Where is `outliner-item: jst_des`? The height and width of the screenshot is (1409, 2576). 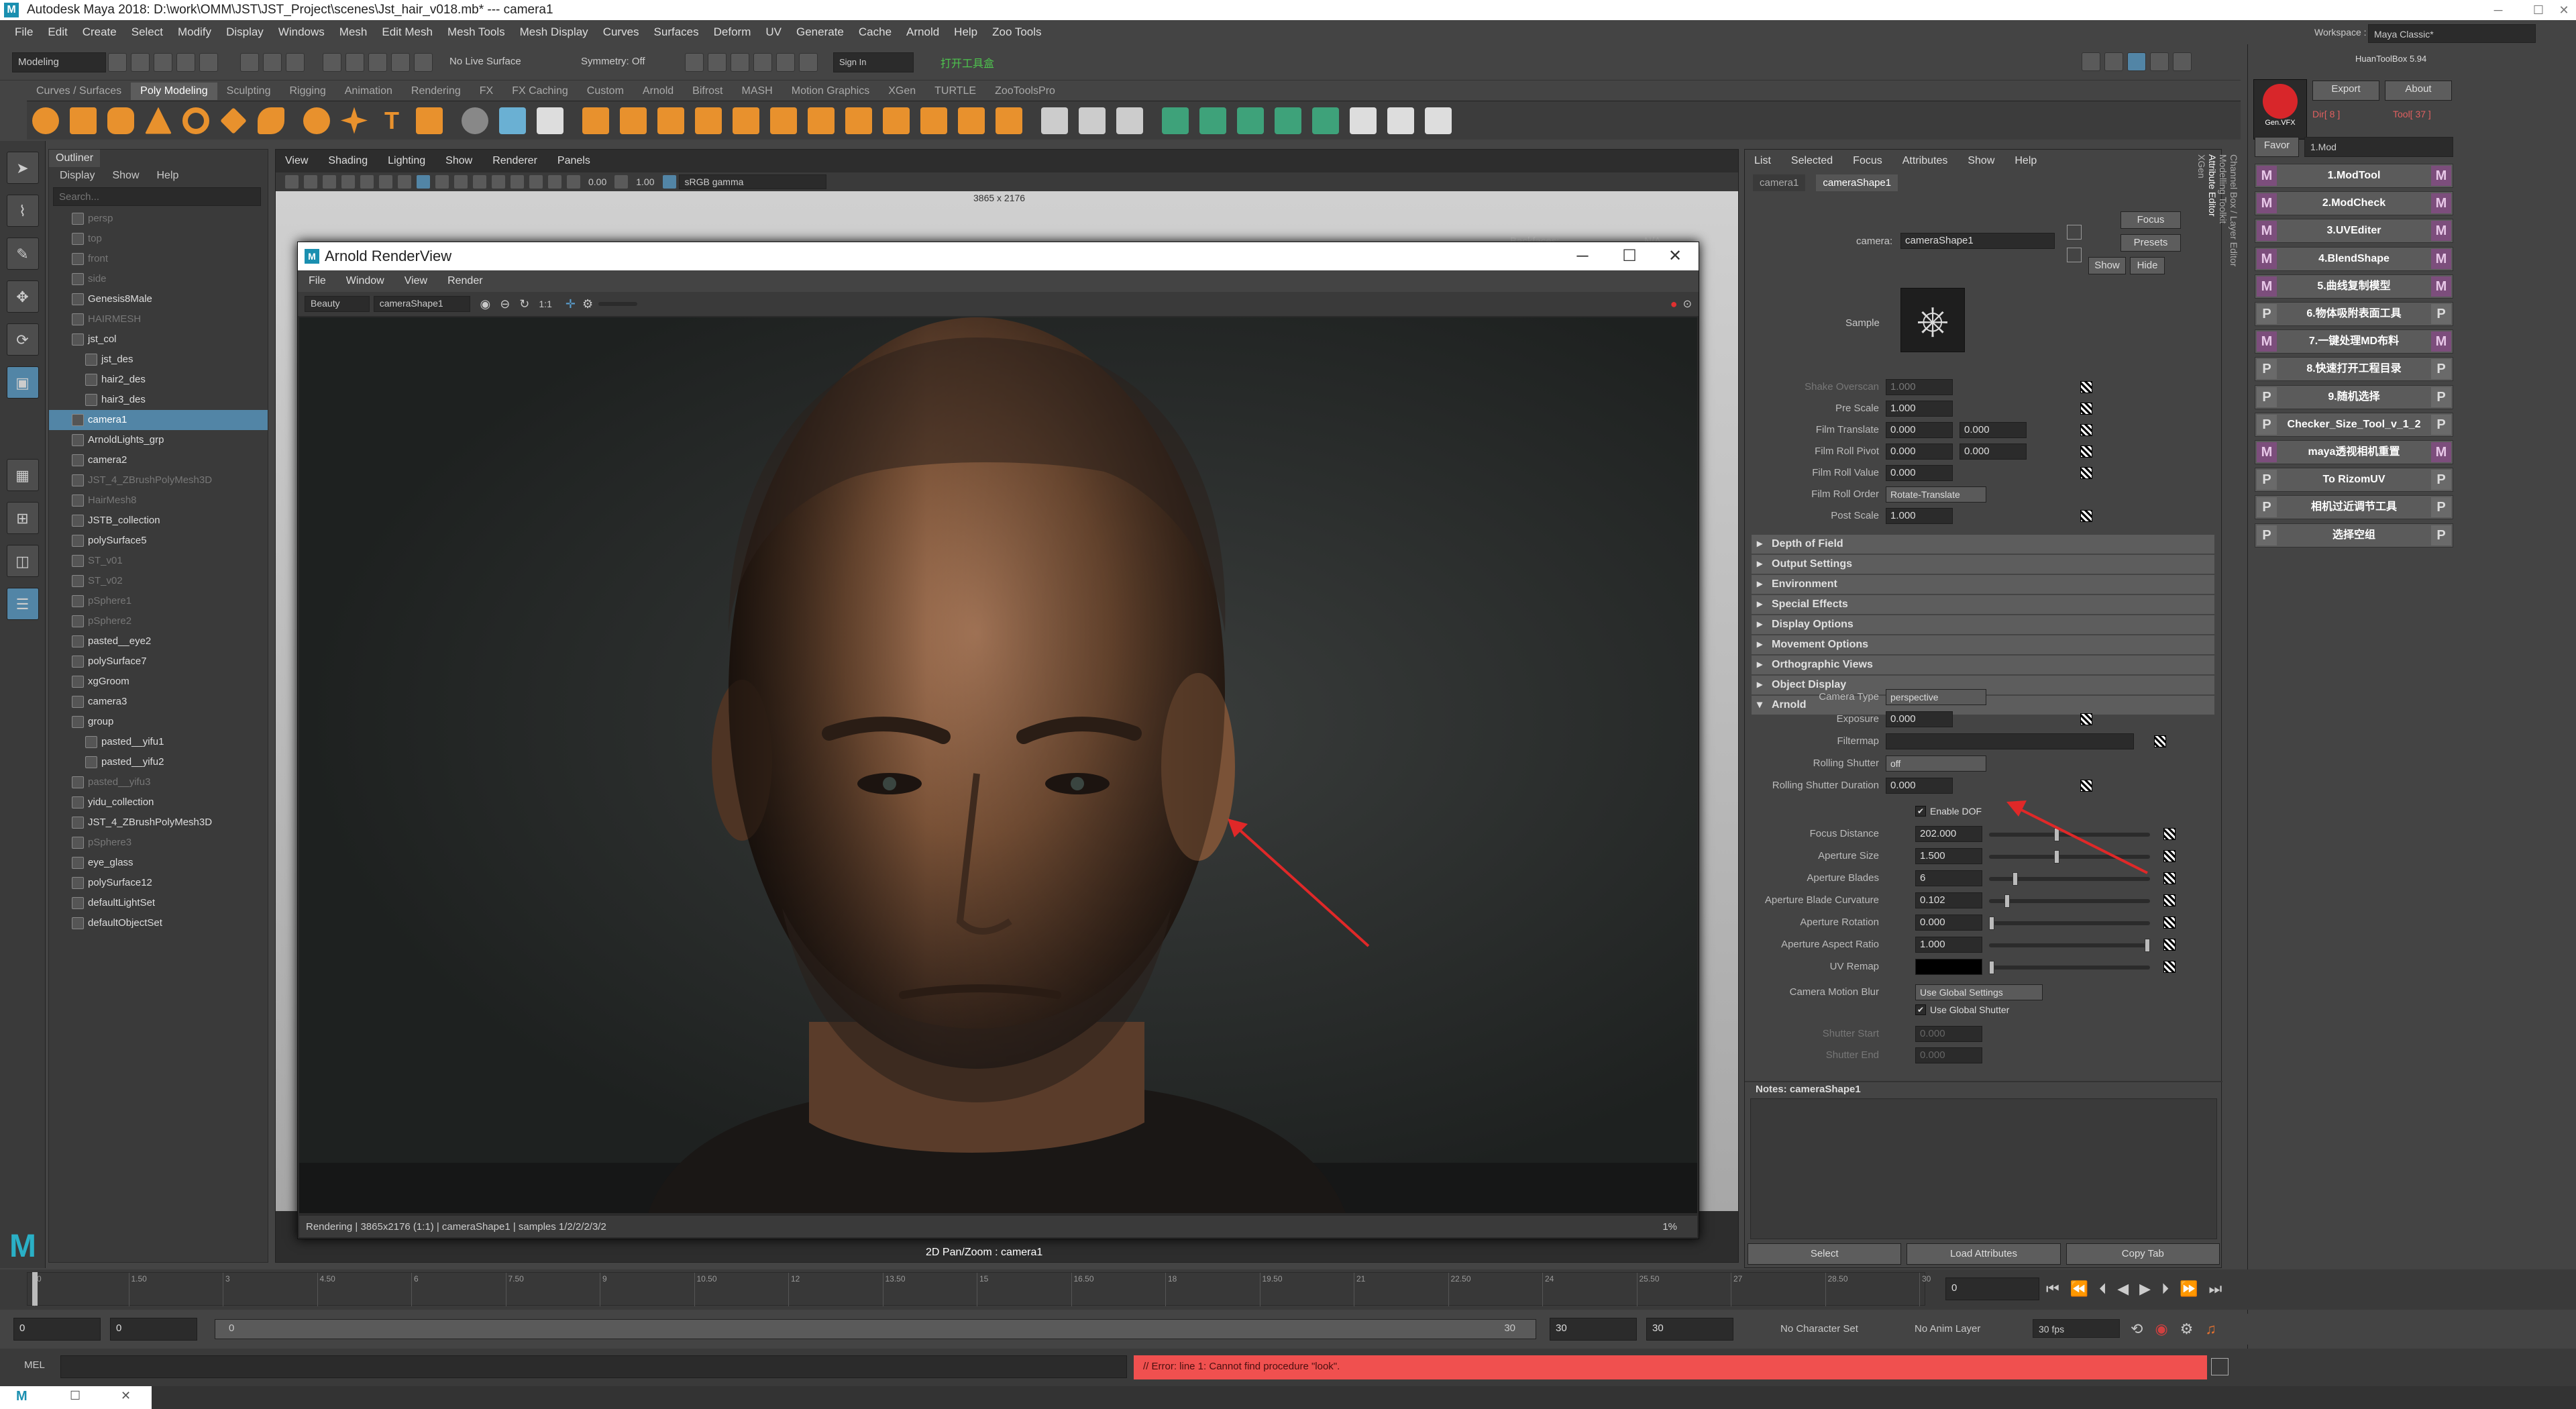
outliner-item: jst_des is located at coordinates (158, 360).